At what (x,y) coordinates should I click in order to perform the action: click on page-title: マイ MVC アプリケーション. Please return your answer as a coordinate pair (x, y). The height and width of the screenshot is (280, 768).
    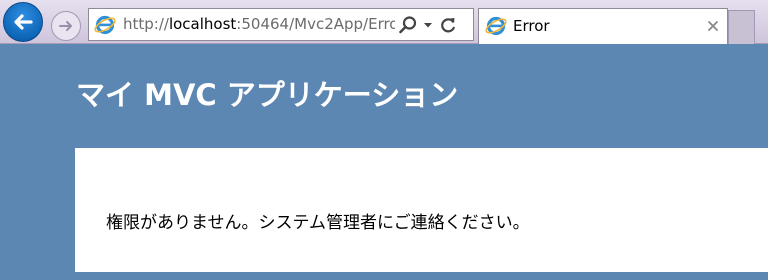
    Looking at the image, I should click on (267, 95).